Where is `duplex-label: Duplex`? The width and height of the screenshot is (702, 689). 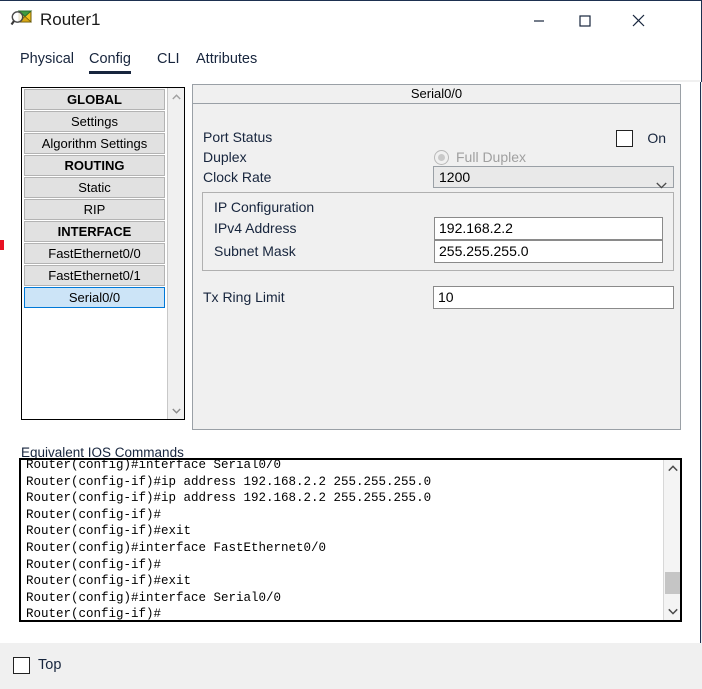
duplex-label: Duplex is located at coordinates (225, 157).